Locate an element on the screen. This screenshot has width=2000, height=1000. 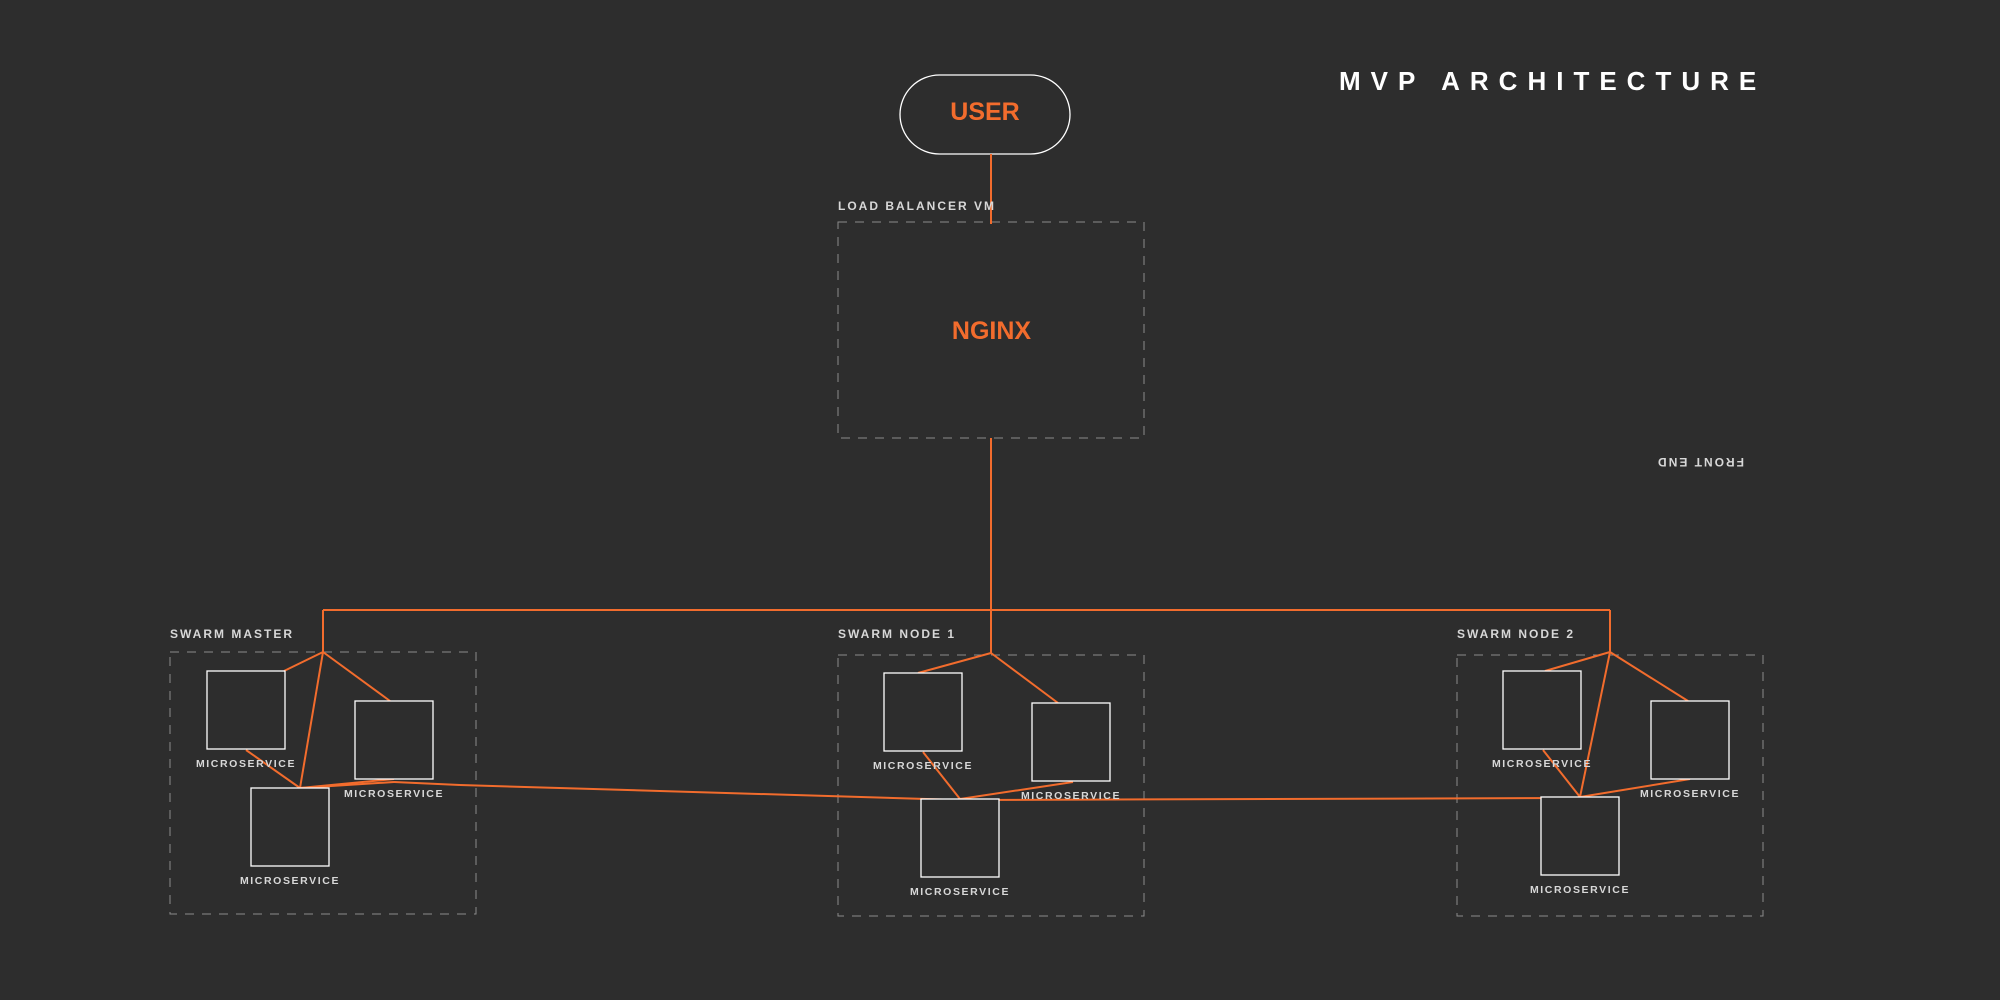
swarm-node-2-microservice-3-label: MICROSERVICE is located at coordinates (1580, 890).